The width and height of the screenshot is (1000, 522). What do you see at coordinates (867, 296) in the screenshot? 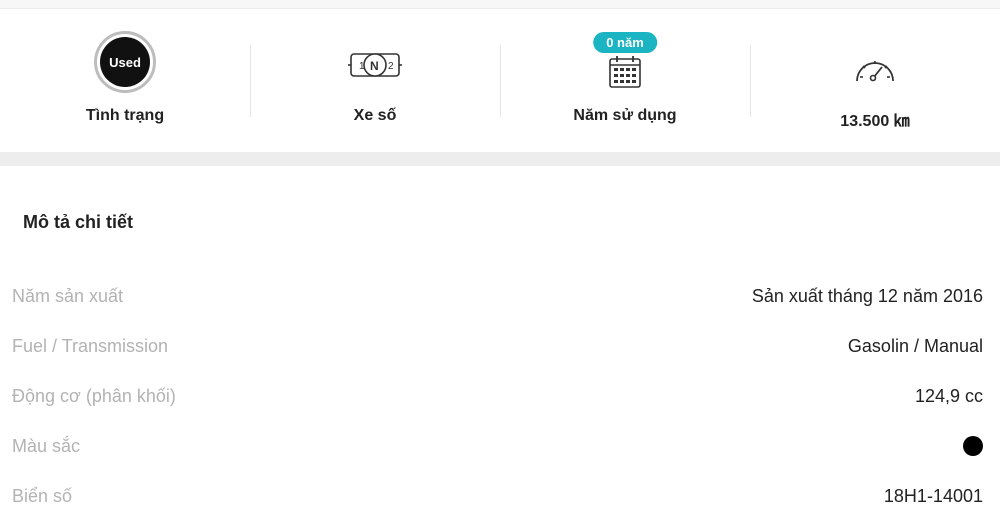
I see `detail-value: Sản xuất tháng 12 năm 2016` at bounding box center [867, 296].